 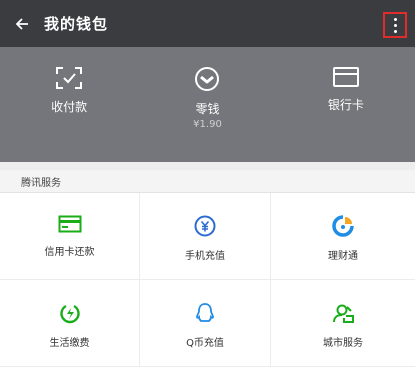 I want to click on city-service-icon, so click(x=343, y=313).